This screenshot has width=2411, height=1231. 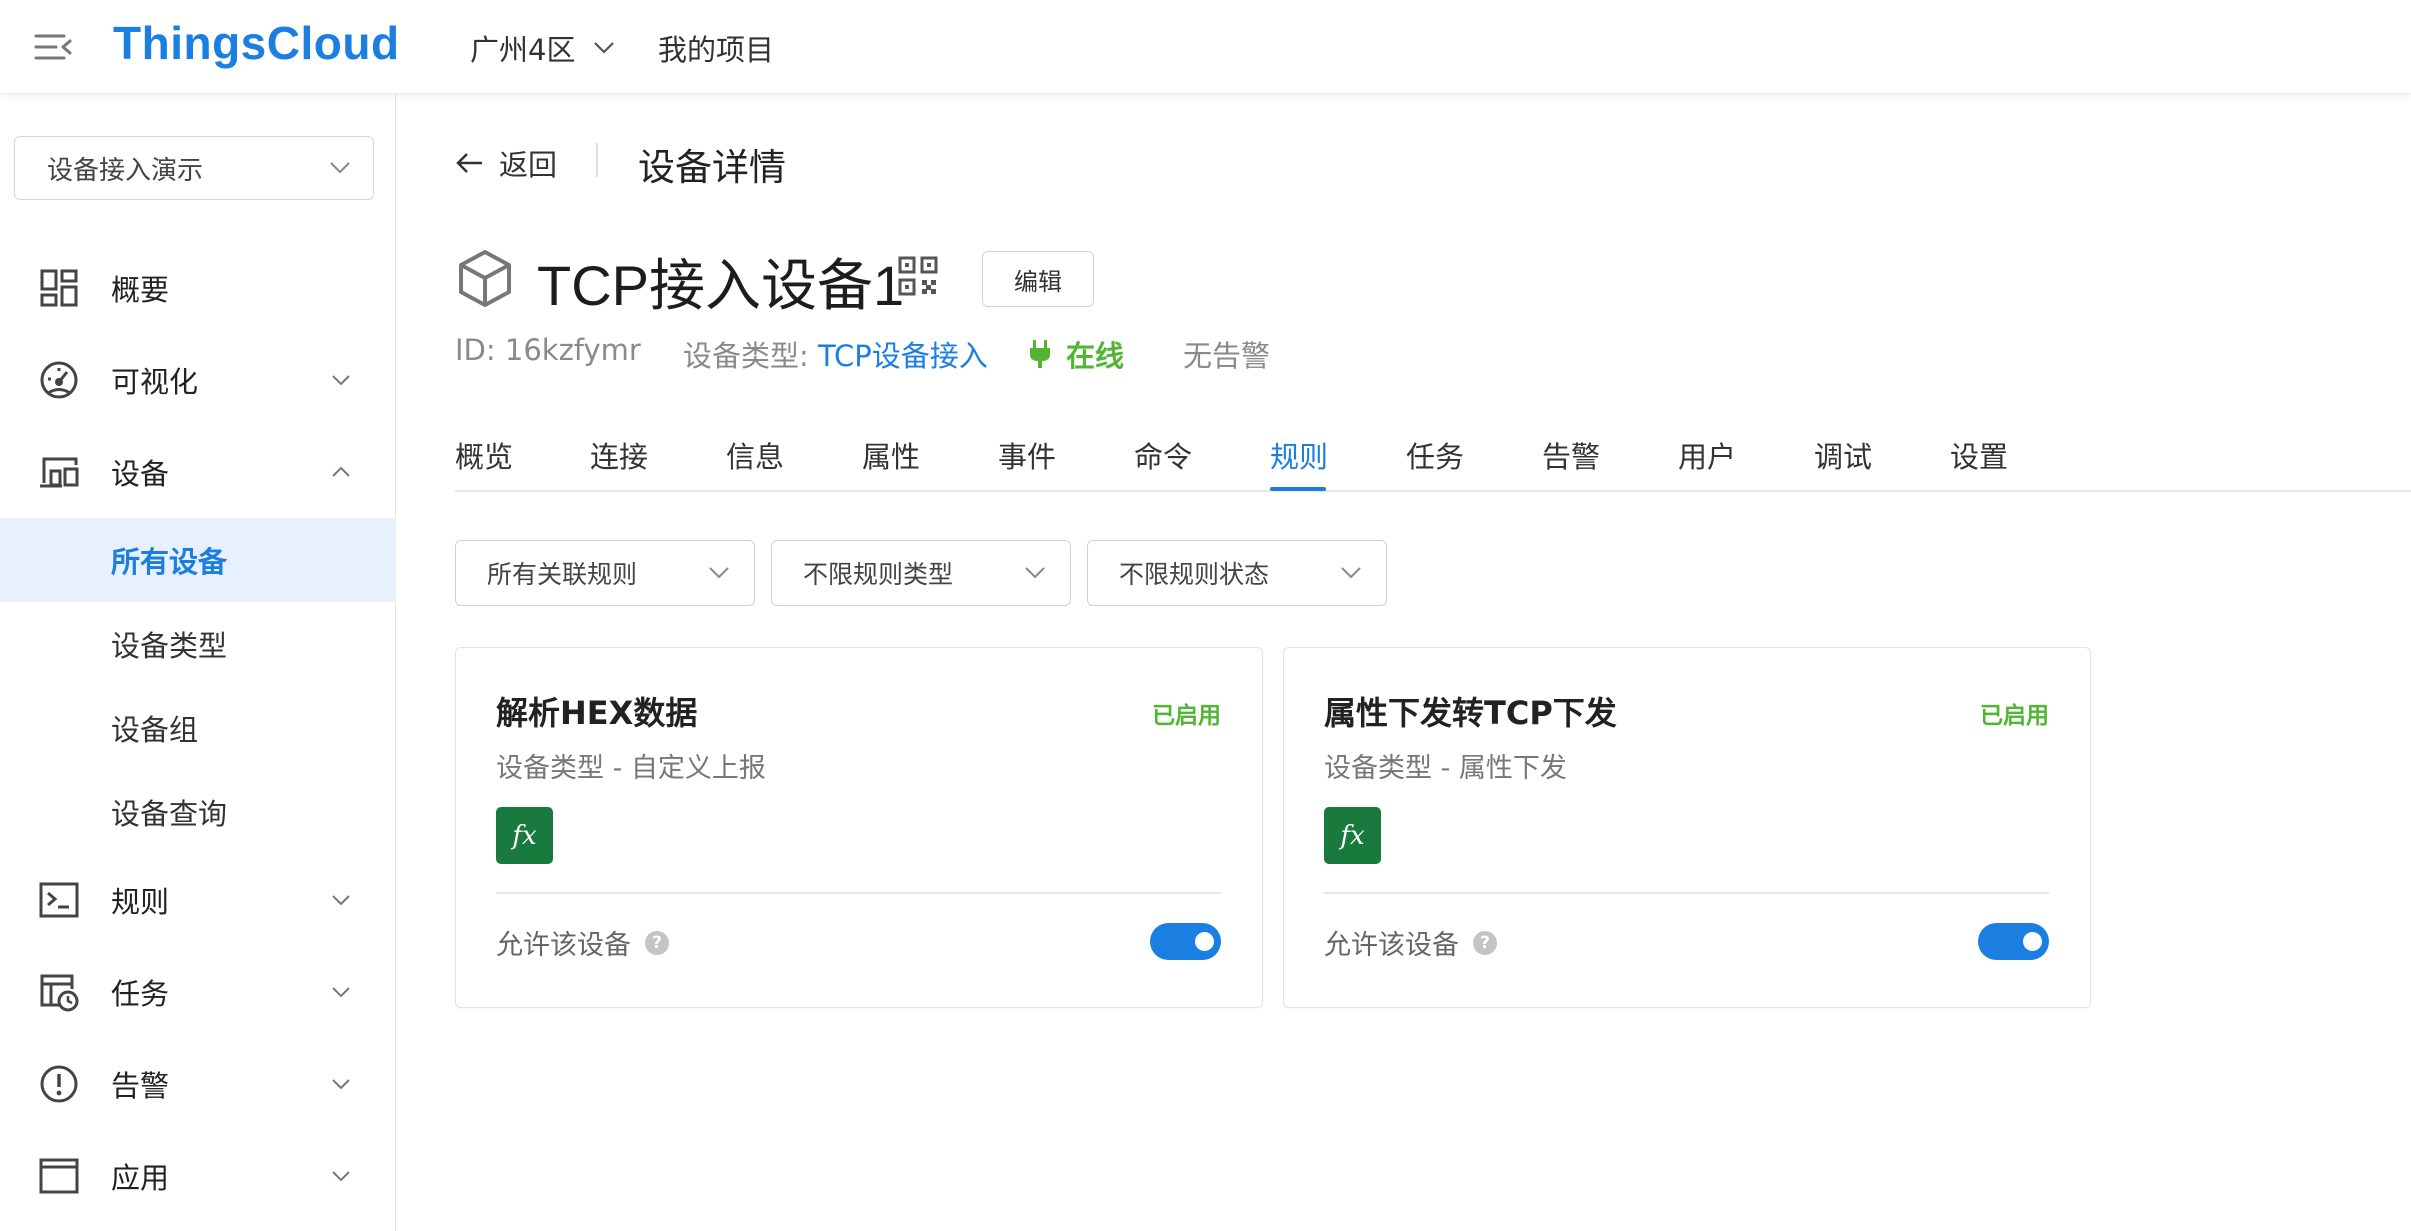 I want to click on sidebar-subitem-all-devices: 所有设备, so click(x=198, y=560).